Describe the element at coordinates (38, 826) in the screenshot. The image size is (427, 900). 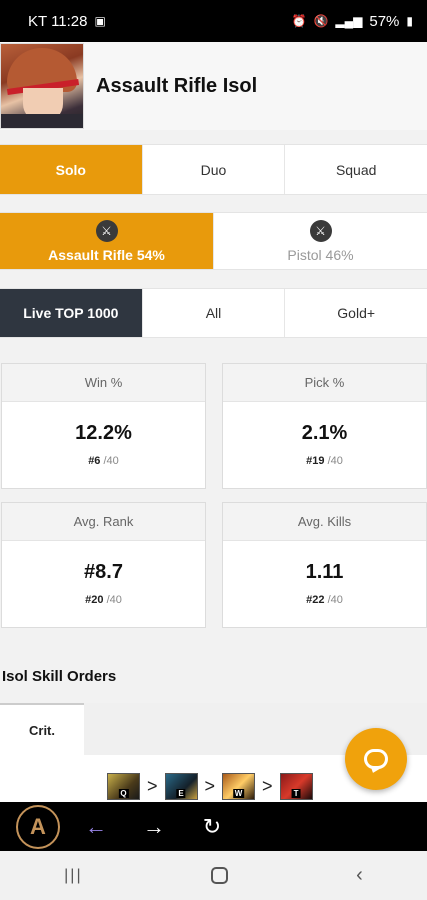
I see `app-logo-icon: A` at that location.